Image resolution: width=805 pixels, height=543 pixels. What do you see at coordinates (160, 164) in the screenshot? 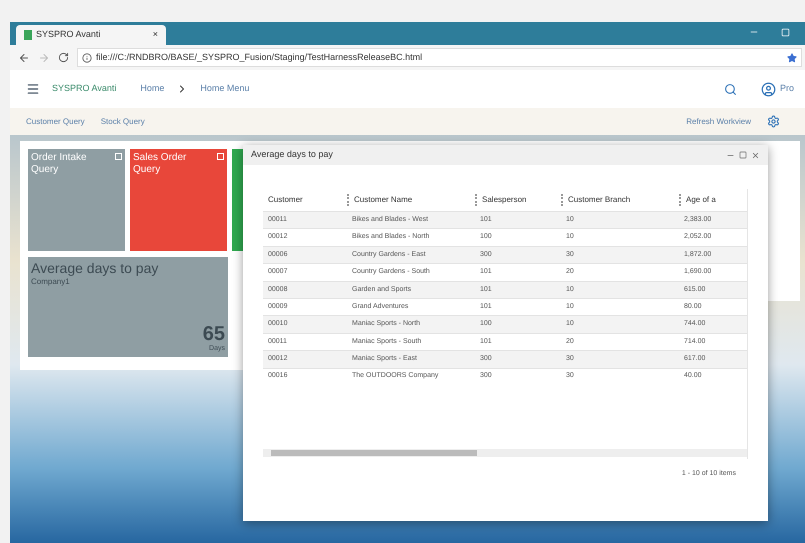
I see `tile-title: Sales Order Query` at bounding box center [160, 164].